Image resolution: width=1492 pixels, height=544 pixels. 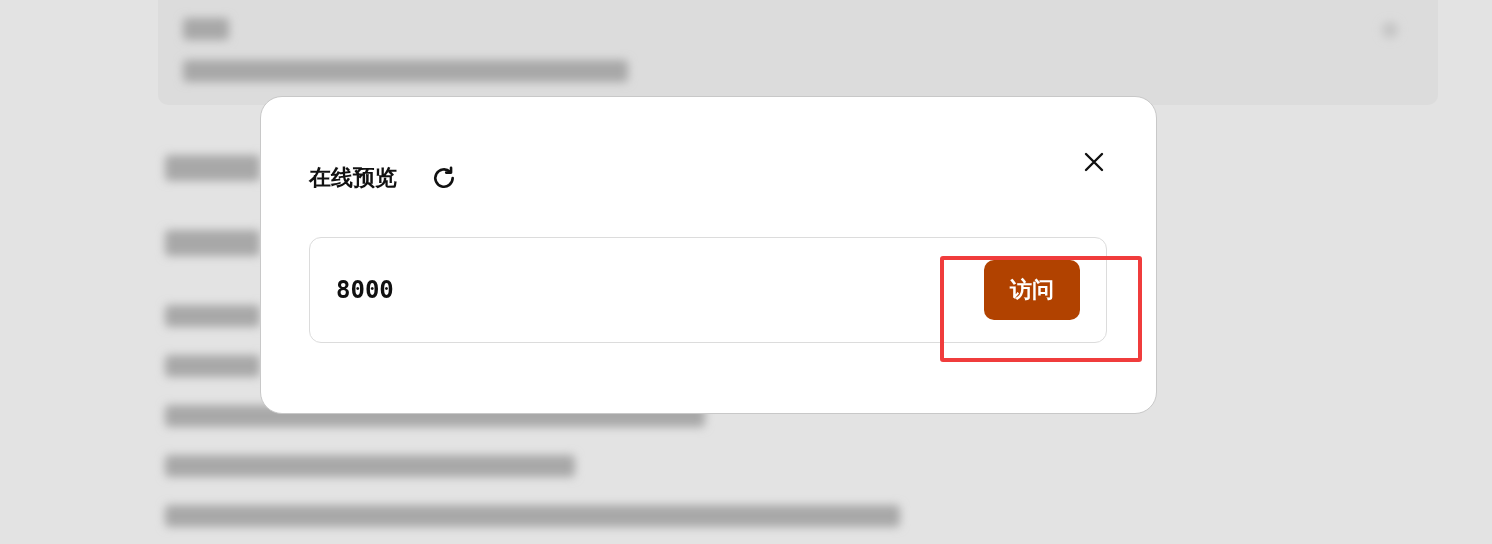 I want to click on dialog-title: 在线预览, so click(x=353, y=178).